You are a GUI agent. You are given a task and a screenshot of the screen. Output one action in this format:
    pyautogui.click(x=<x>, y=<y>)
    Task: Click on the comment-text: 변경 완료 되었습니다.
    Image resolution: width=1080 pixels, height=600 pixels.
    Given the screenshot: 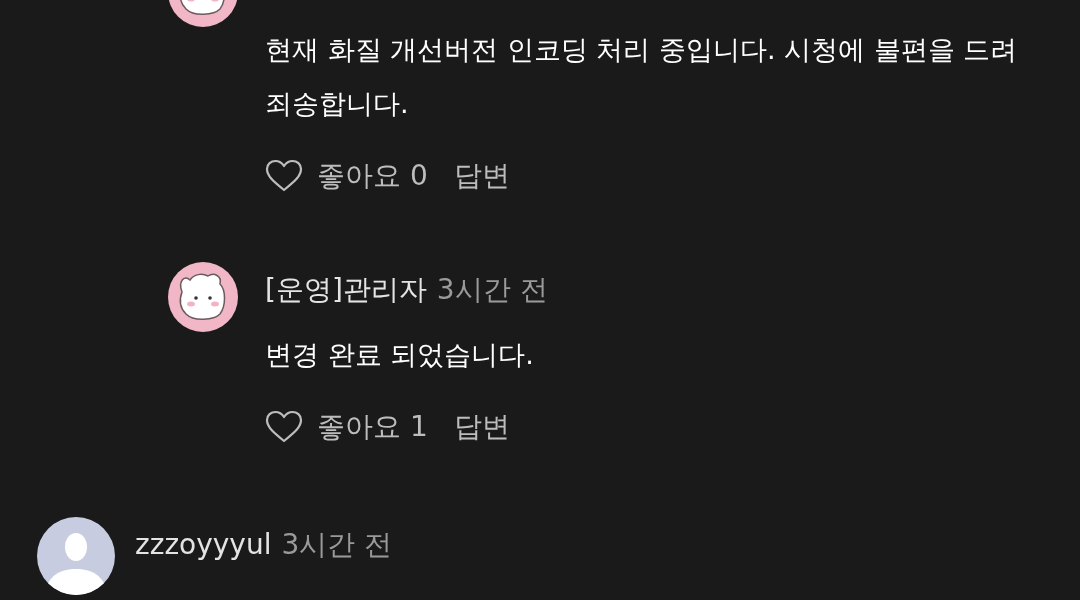 What is the action you would take?
    pyautogui.click(x=400, y=355)
    